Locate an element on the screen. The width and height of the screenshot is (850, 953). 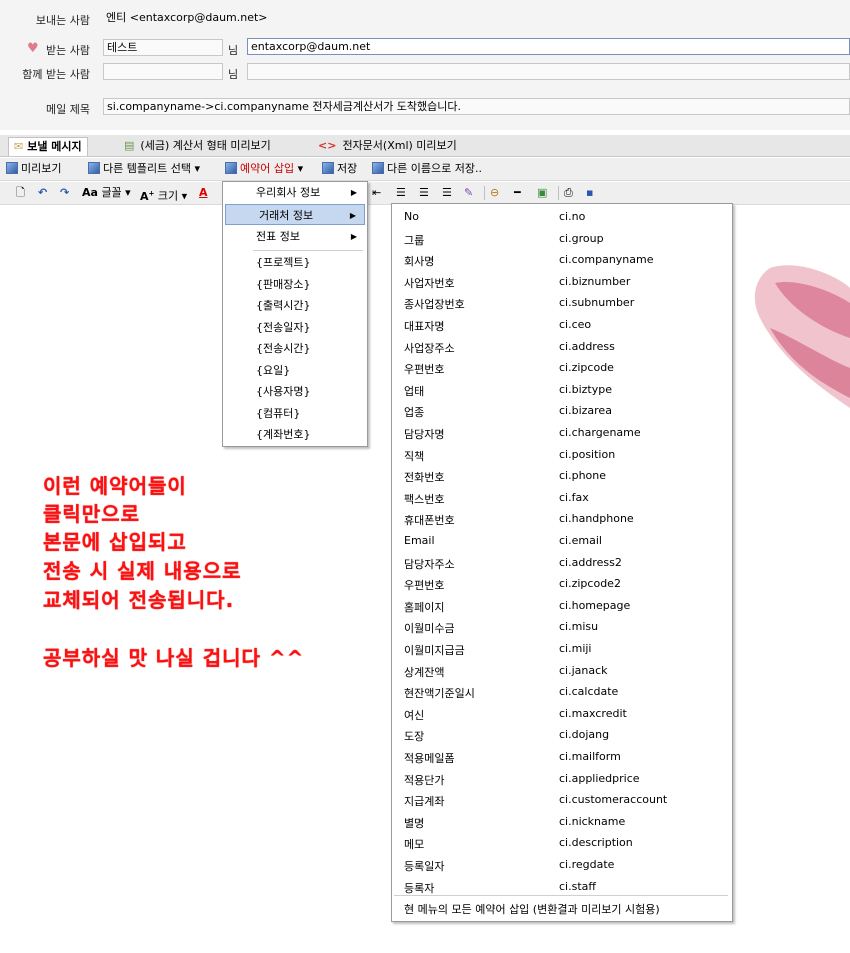
submenu-item: 현잔액기준일시 ci.calcdate is located at coordinates (561, 692).